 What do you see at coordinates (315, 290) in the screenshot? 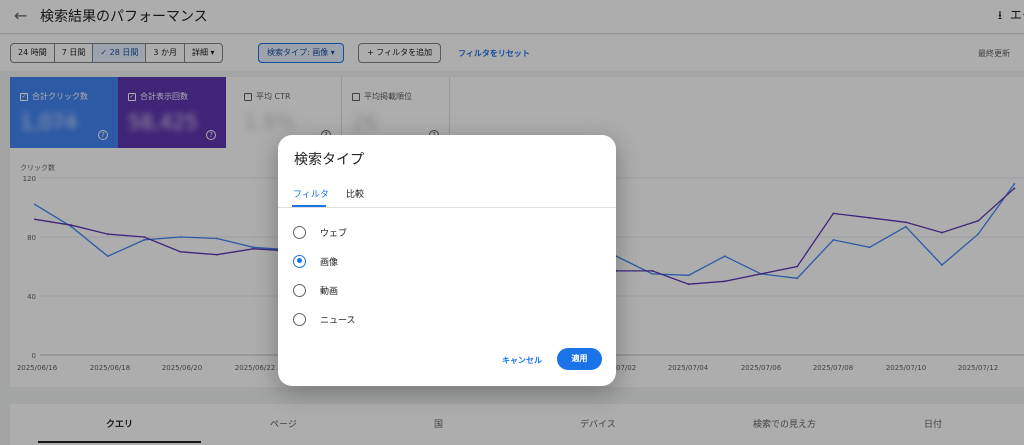
I see `option-video: 動画` at bounding box center [315, 290].